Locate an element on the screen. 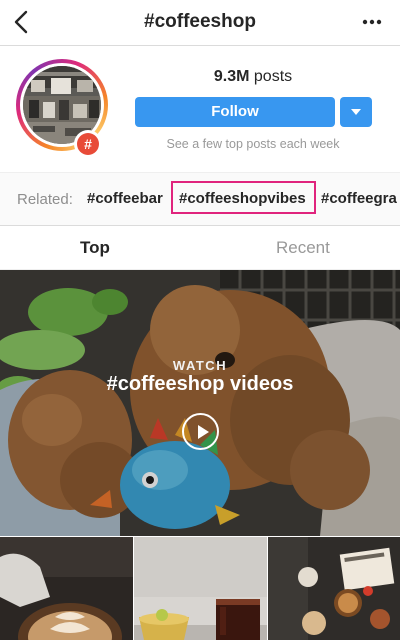 The image size is (400, 640). latte-art-photo is located at coordinates (66, 588).